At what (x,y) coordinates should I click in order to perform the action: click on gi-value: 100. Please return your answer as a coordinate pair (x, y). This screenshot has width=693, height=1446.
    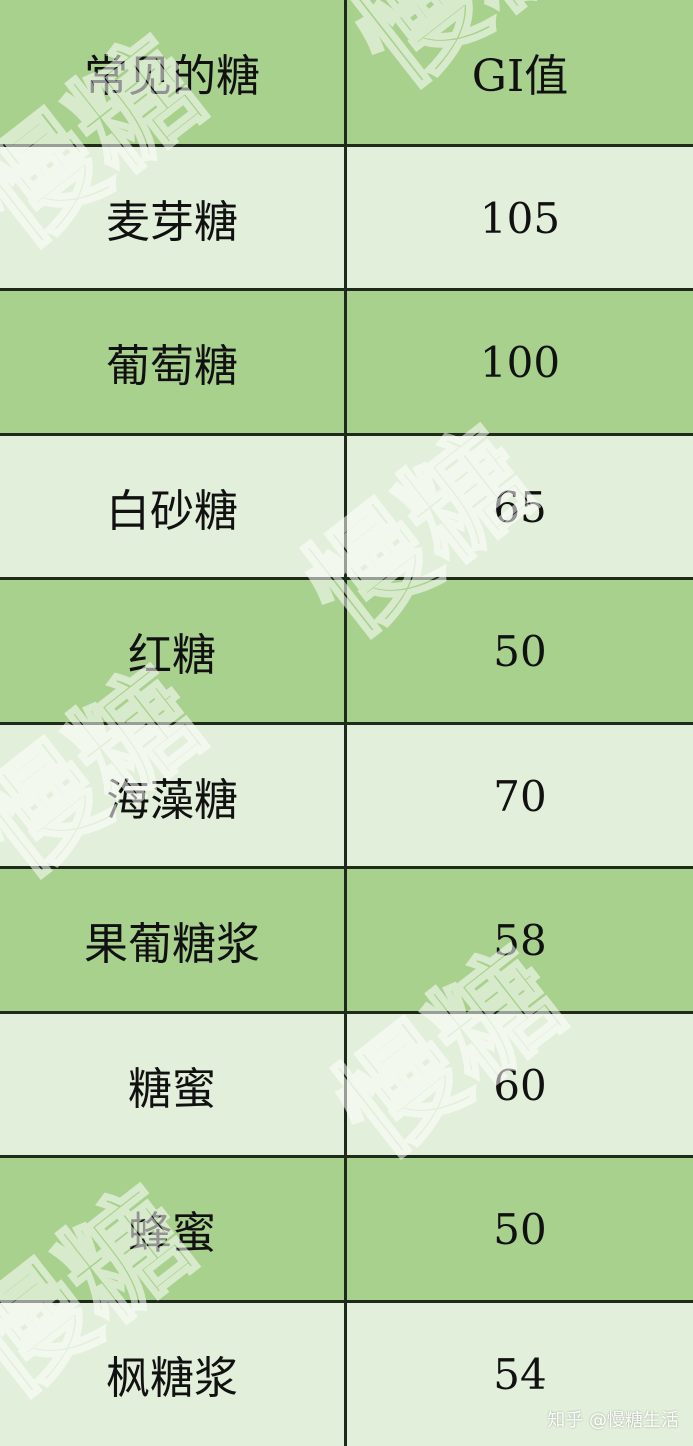
    Looking at the image, I should click on (520, 362).